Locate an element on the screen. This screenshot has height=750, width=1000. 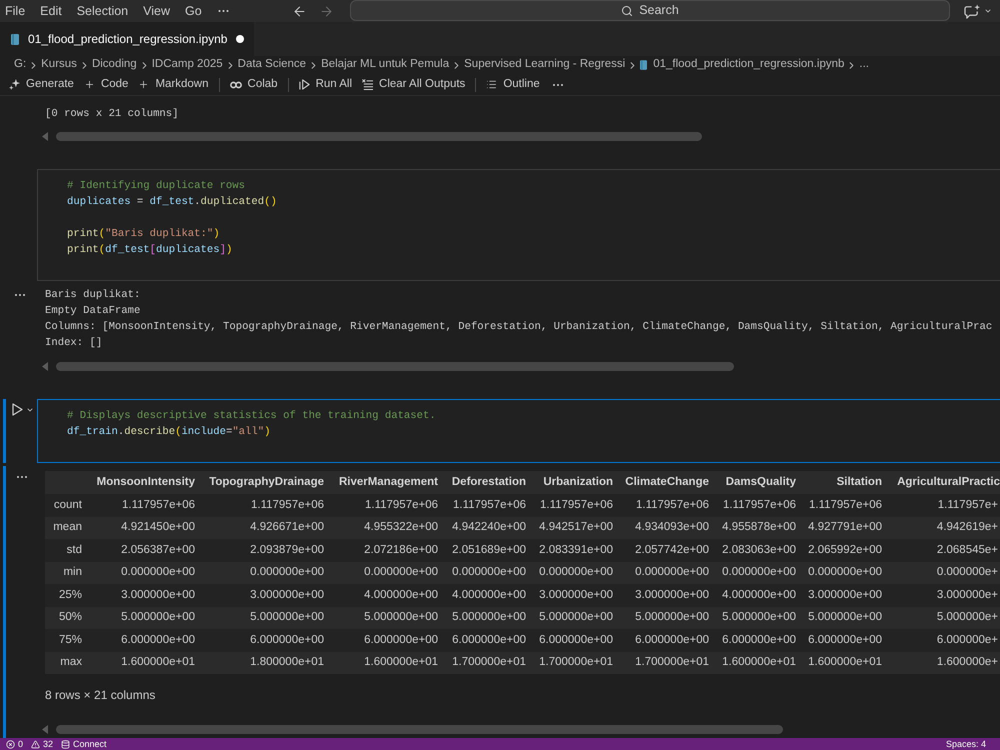
menu-item: Edit is located at coordinates (51, 11).